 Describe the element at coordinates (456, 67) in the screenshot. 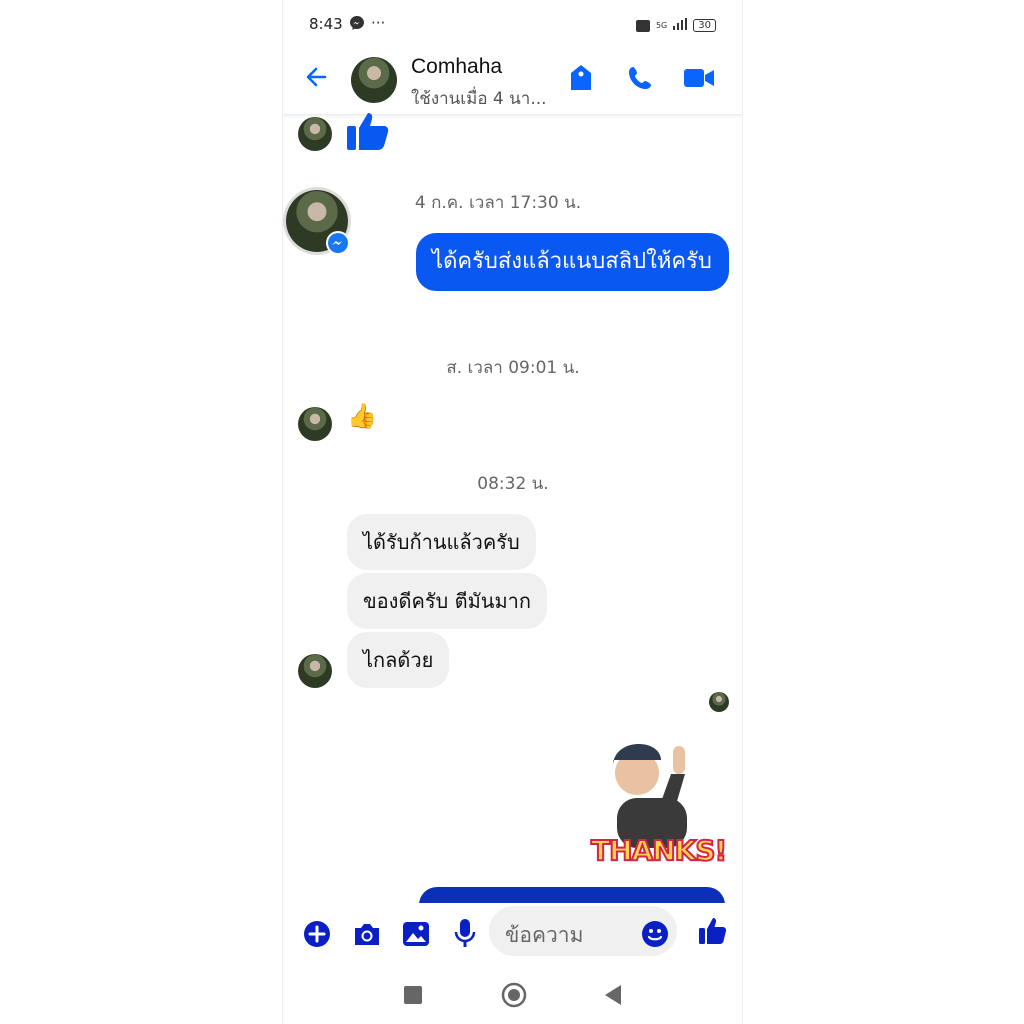

I see `contact-name: Comhaha` at that location.